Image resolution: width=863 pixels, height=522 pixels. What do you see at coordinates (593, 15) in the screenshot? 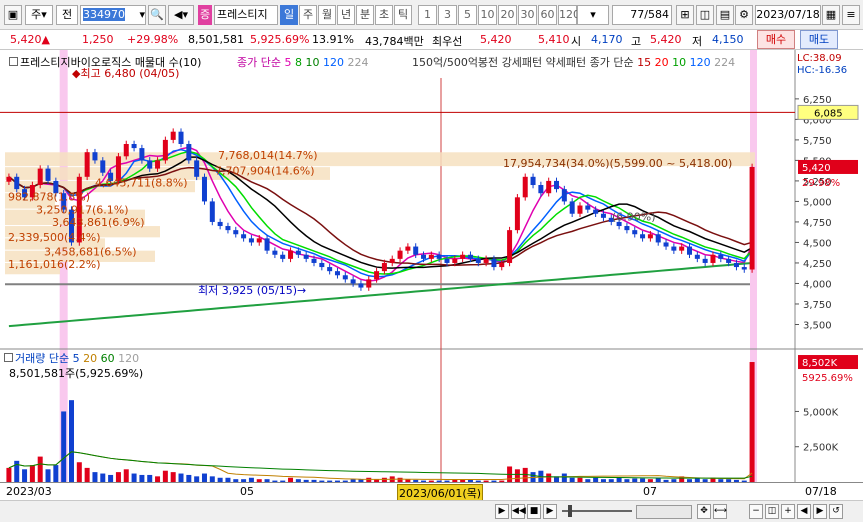
I see `interval-dropdown: ▾` at bounding box center [593, 15].